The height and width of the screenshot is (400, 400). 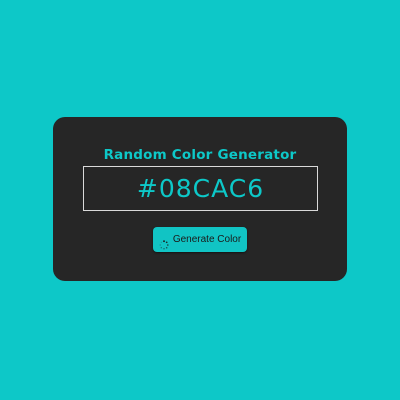 I want to click on spinner-icon, so click(x=164, y=242).